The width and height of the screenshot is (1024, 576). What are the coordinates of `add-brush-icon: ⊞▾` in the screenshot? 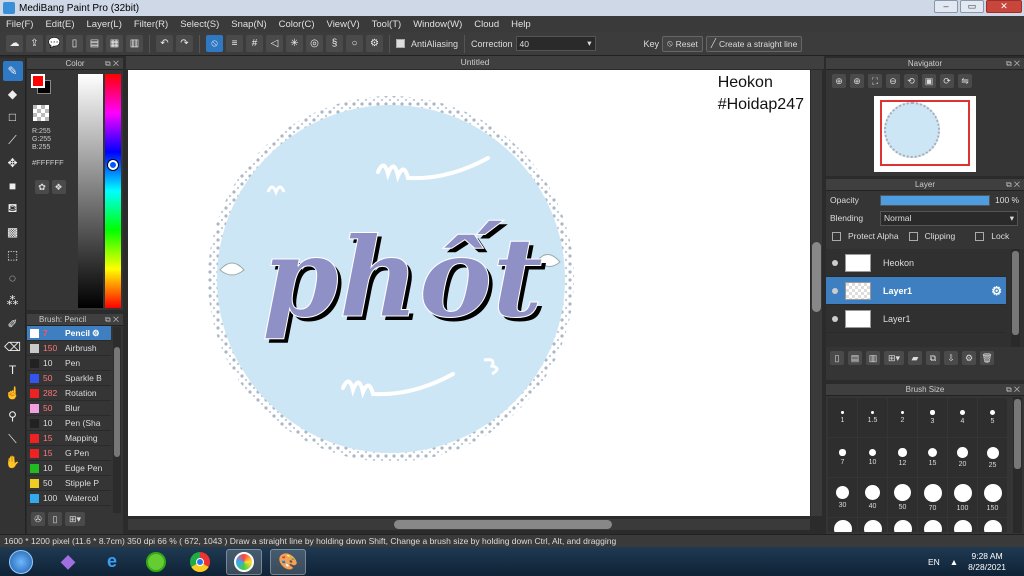 It's located at (75, 519).